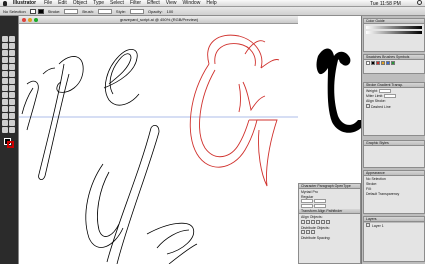  Describe the element at coordinates (14, 11) in the screenshot. I see `selection-status: No Selection` at that location.